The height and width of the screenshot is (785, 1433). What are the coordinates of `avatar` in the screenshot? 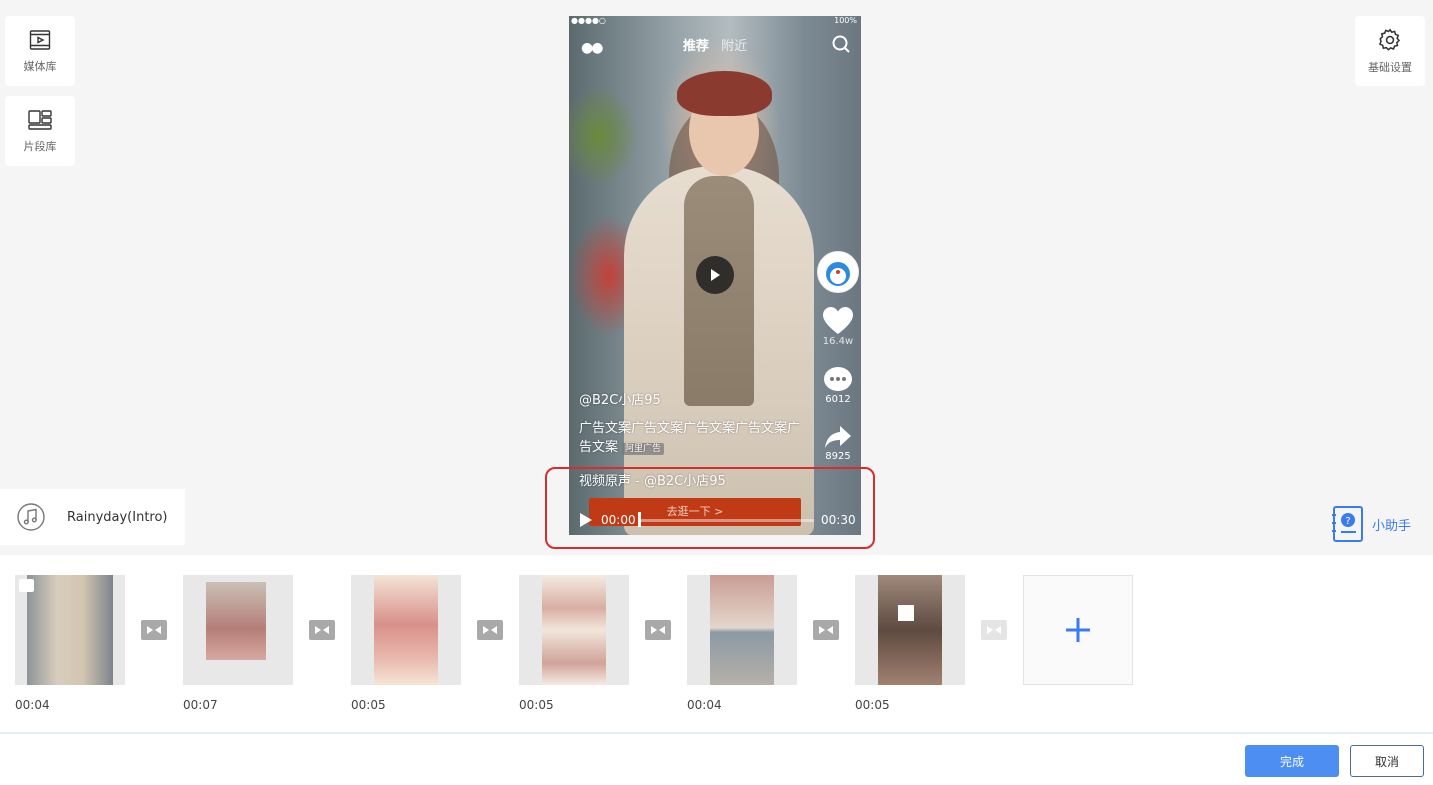 It's located at (838, 272).